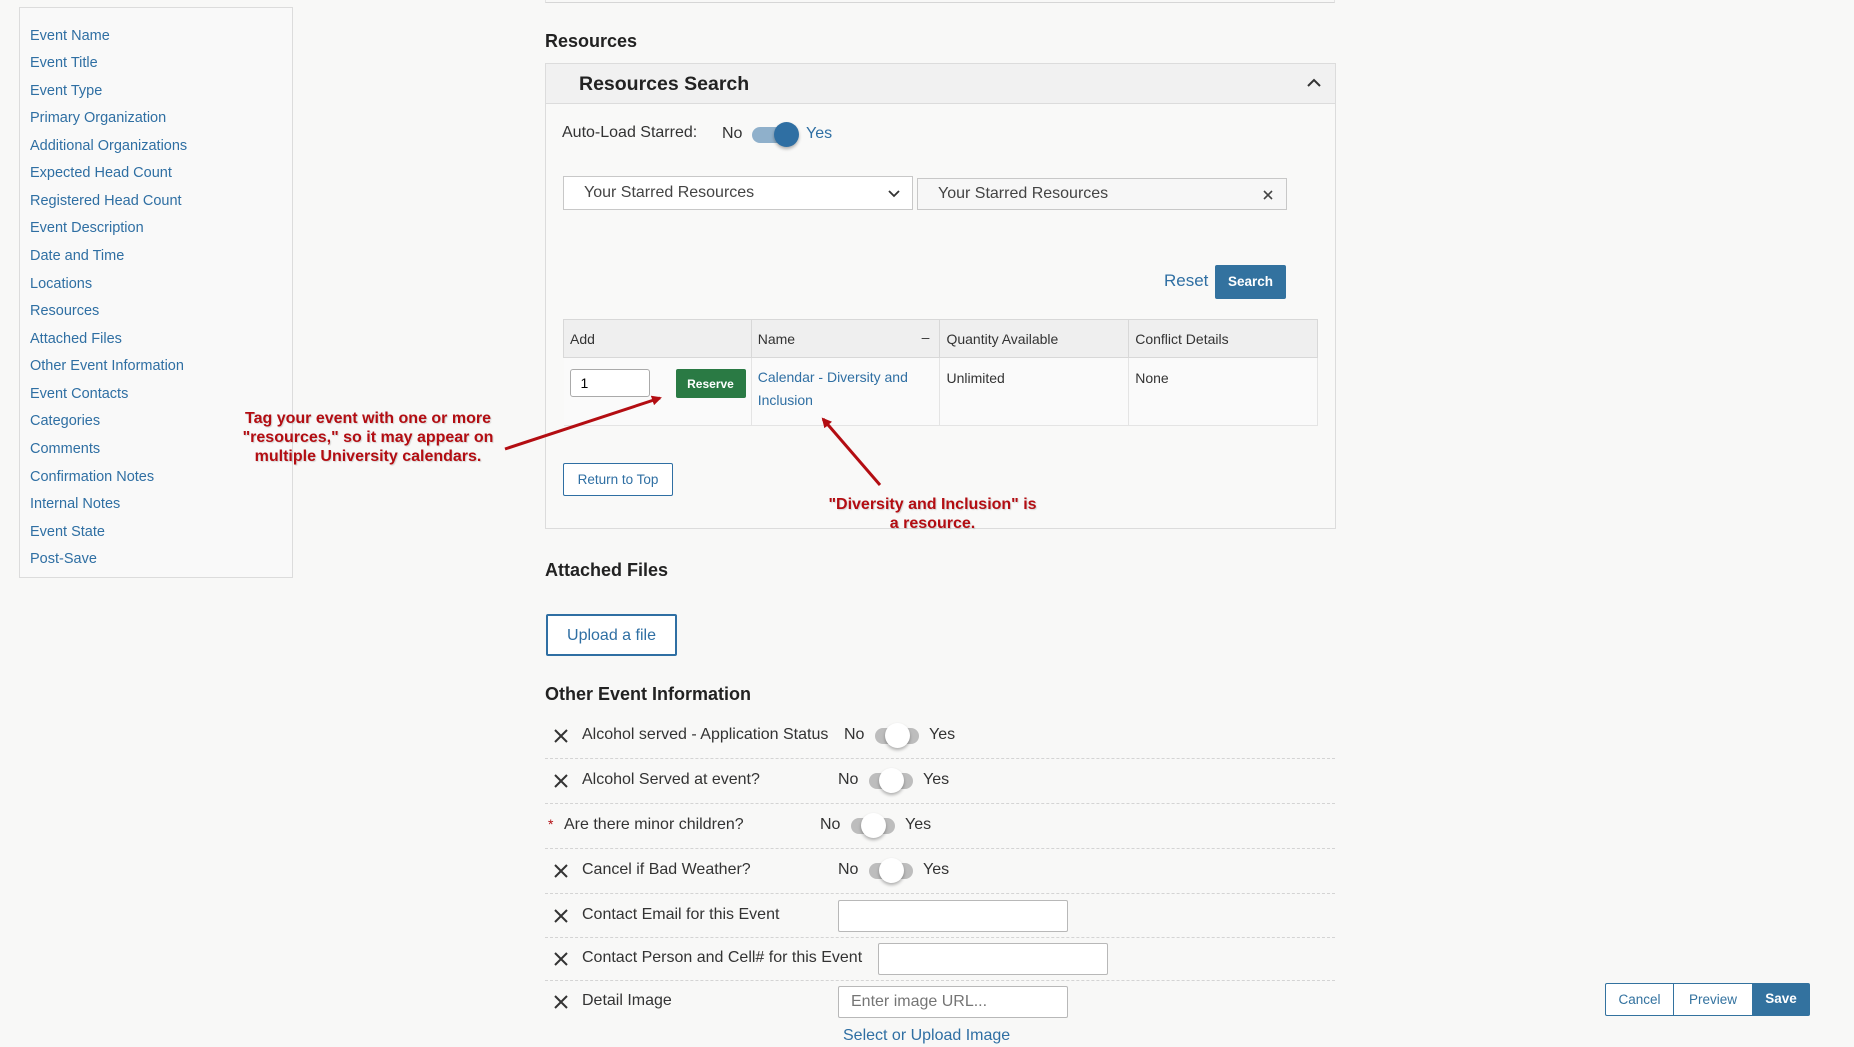 Image resolution: width=1854 pixels, height=1047 pixels. Describe the element at coordinates (942, 734) in the screenshot. I see `alcohol-status-yes: Yes` at that location.